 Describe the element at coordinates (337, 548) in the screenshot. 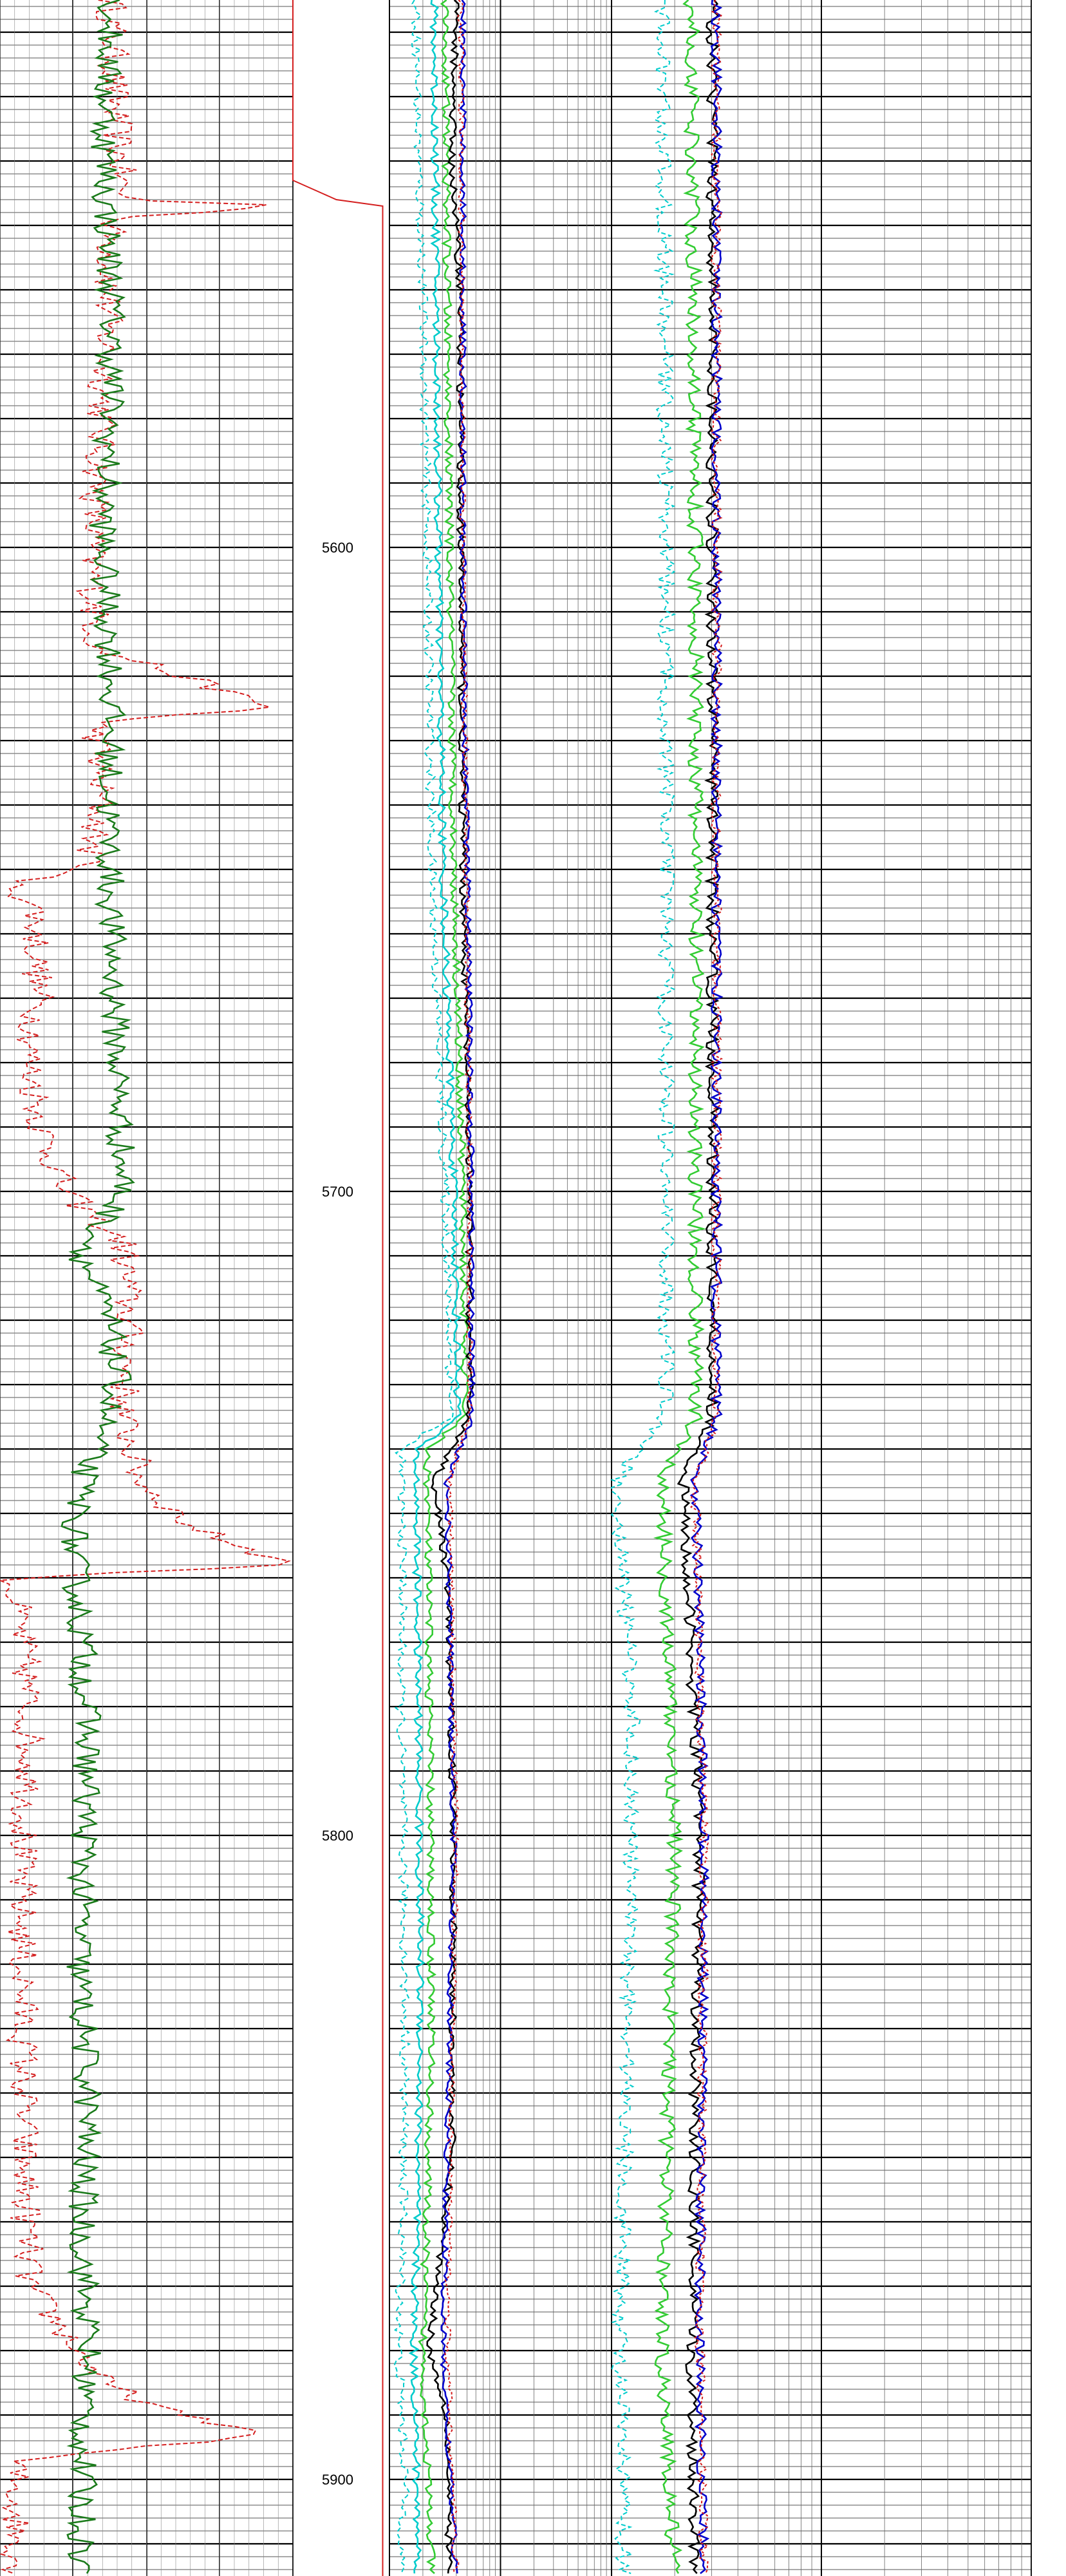

I see `depth-label-5600: 5600` at that location.